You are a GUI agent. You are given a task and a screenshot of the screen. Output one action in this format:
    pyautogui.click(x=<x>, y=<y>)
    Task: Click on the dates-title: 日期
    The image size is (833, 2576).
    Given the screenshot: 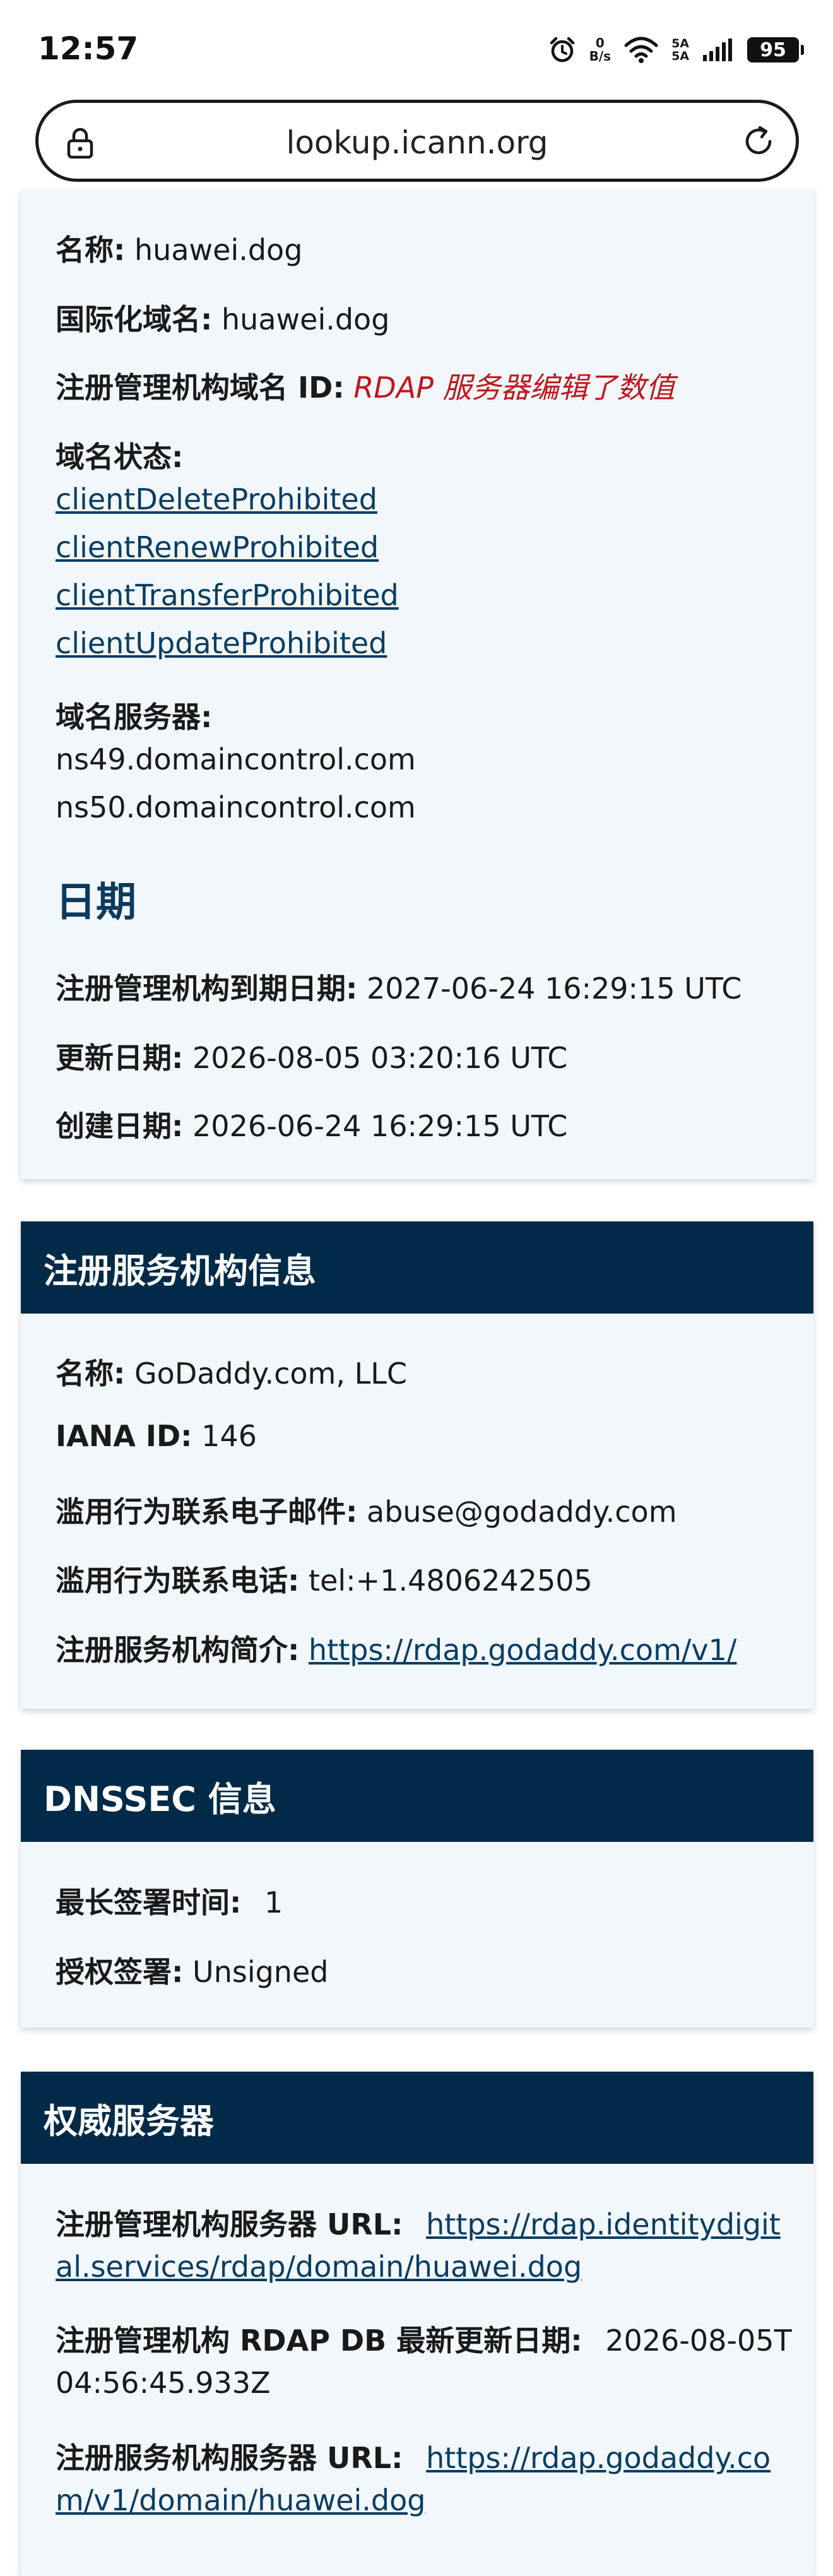 What is the action you would take?
    pyautogui.click(x=96, y=903)
    